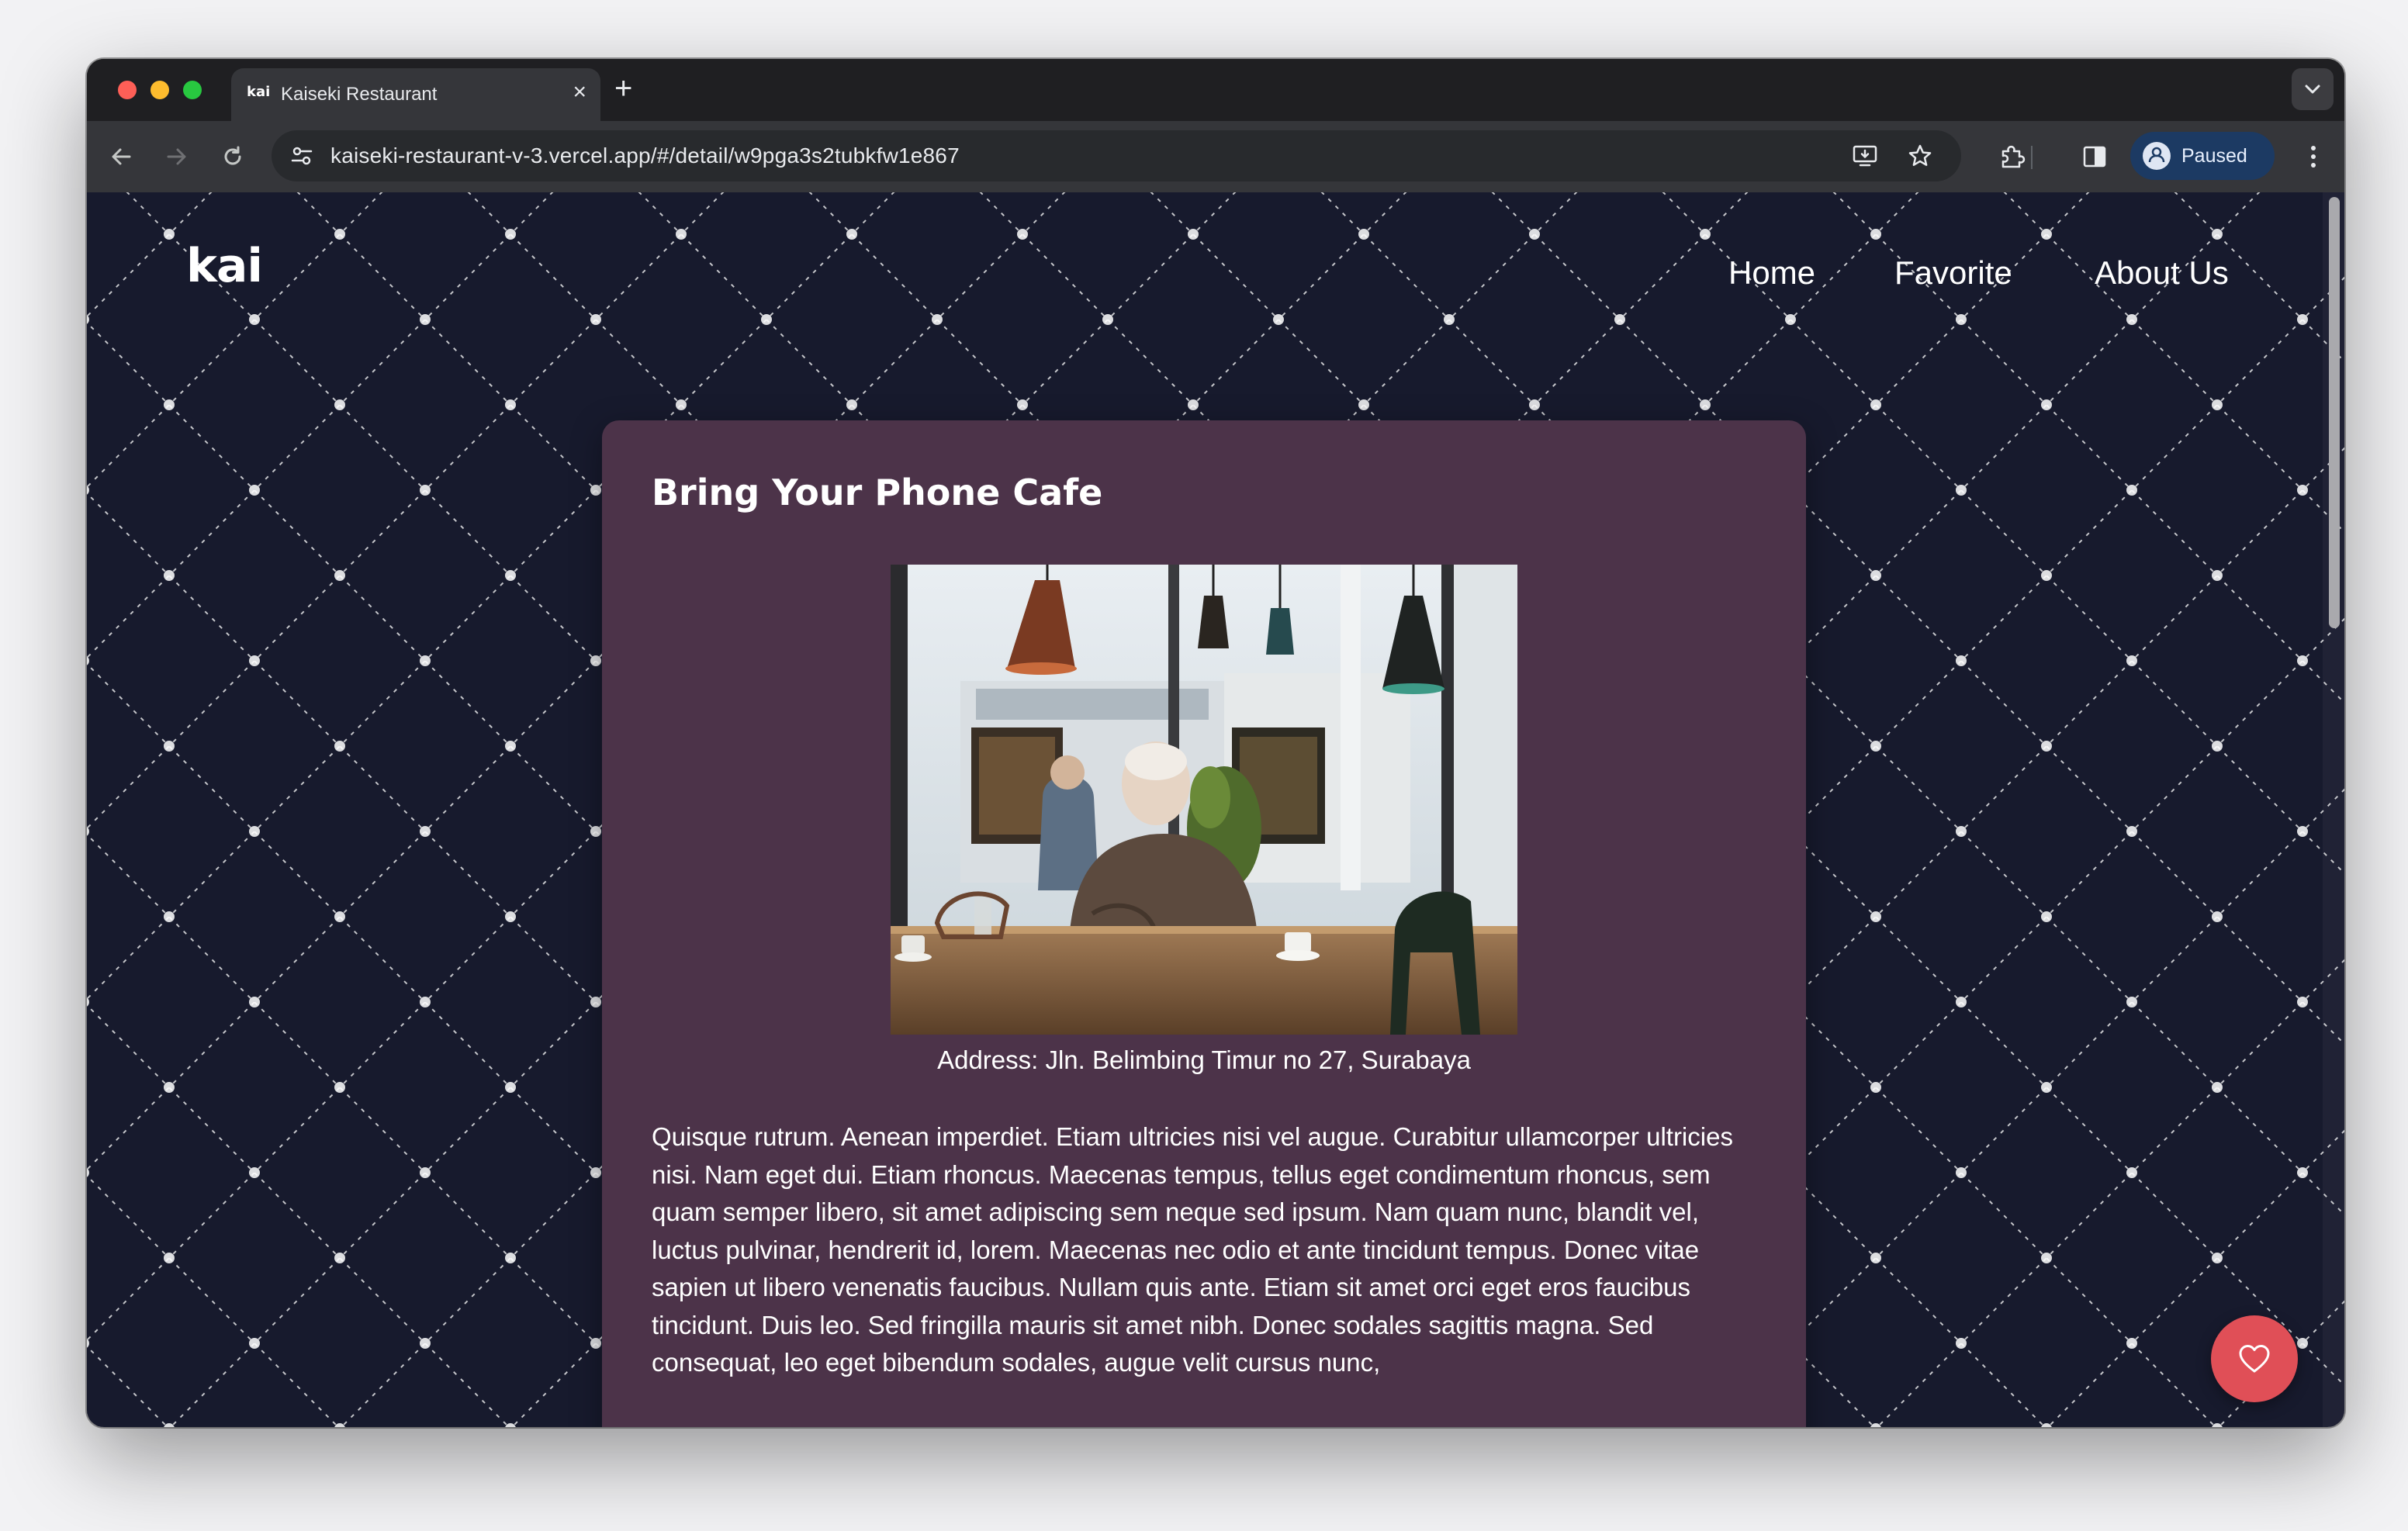 The width and height of the screenshot is (2408, 1531). What do you see at coordinates (128, 90) in the screenshot?
I see `close-window-button` at bounding box center [128, 90].